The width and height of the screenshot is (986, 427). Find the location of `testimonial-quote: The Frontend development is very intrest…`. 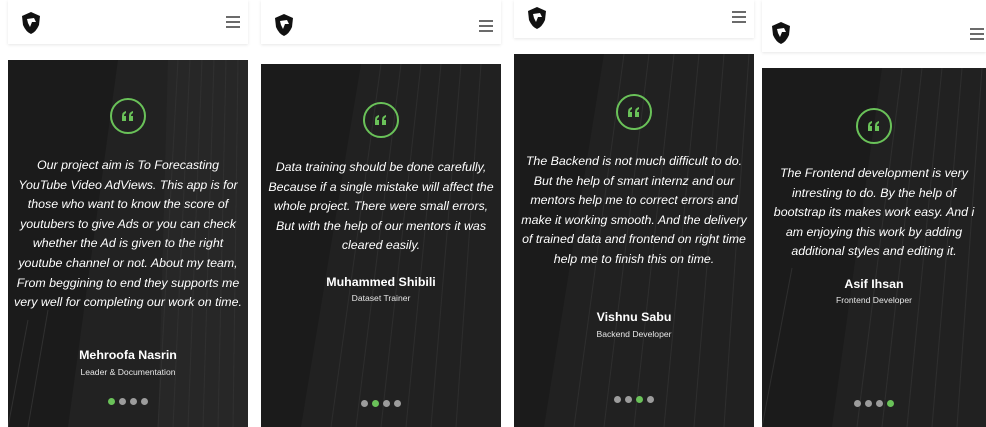

testimonial-quote: The Frontend development is very intrest… is located at coordinates (874, 212).